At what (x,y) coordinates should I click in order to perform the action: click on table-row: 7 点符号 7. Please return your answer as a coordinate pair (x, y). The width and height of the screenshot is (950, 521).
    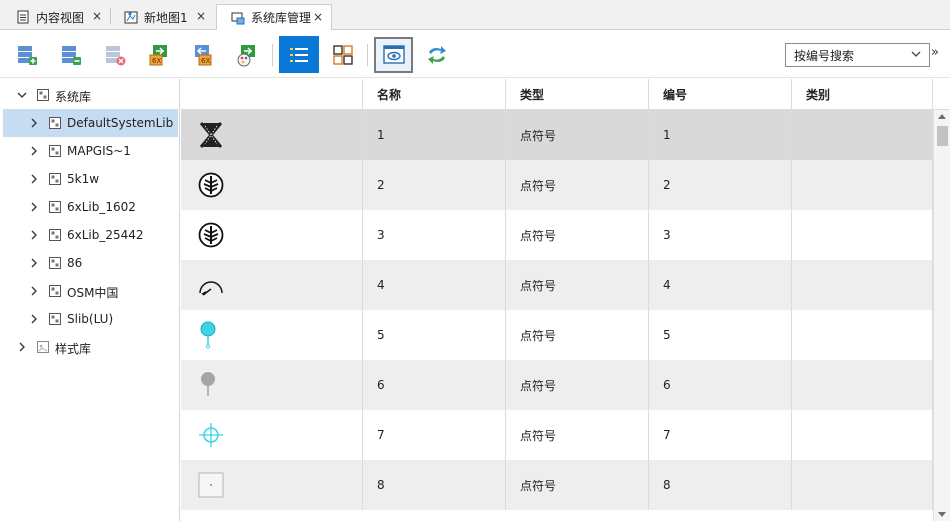
    Looking at the image, I should click on (557, 435).